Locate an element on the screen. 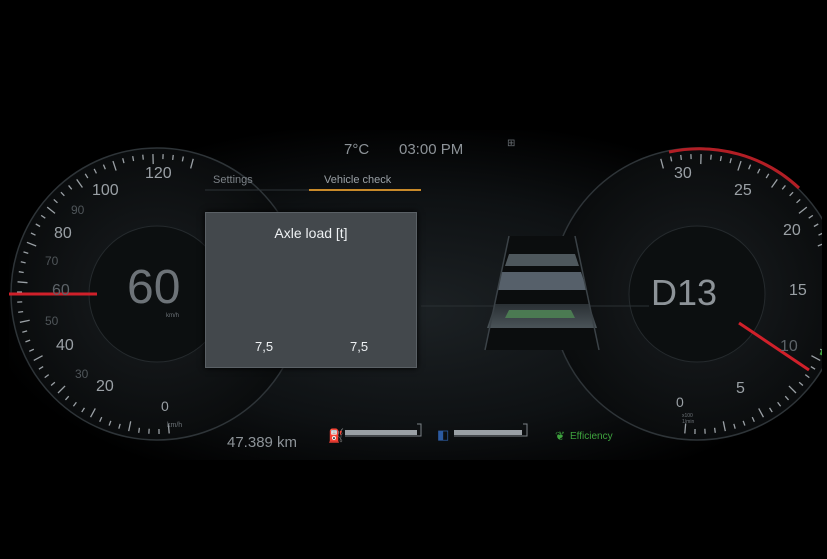 This screenshot has height=559, width=827. speed-label-0: 0 is located at coordinates (165, 406).